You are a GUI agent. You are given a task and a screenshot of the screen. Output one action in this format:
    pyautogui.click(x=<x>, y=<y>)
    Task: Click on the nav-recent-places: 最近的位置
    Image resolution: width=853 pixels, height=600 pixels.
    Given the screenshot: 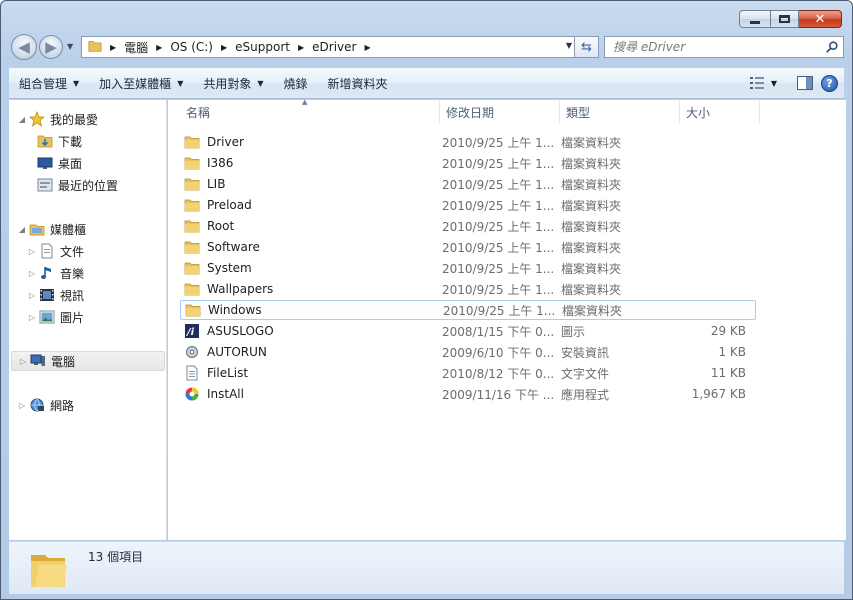 What is the action you would take?
    pyautogui.click(x=76, y=185)
    